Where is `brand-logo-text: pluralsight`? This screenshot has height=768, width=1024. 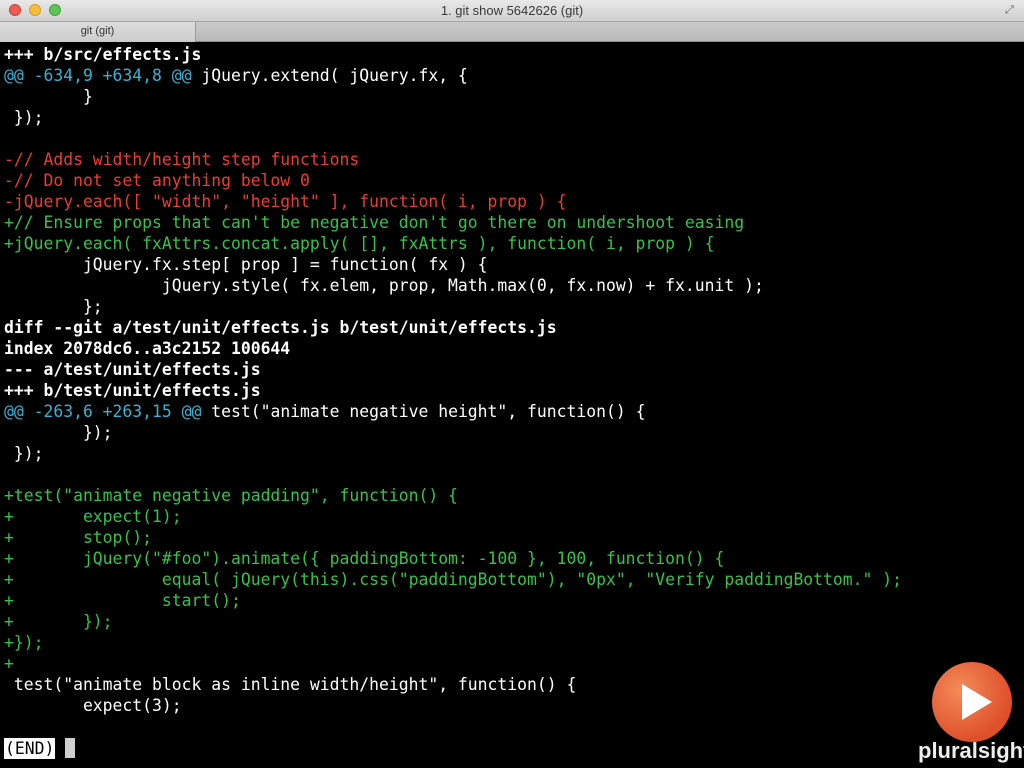 brand-logo-text: pluralsight is located at coordinates (971, 750).